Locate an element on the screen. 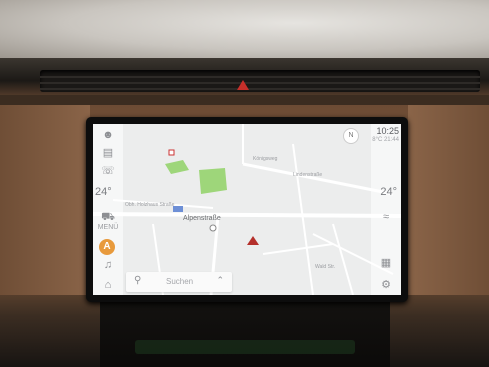 The height and width of the screenshot is (367, 489). air-vent is located at coordinates (260, 81).